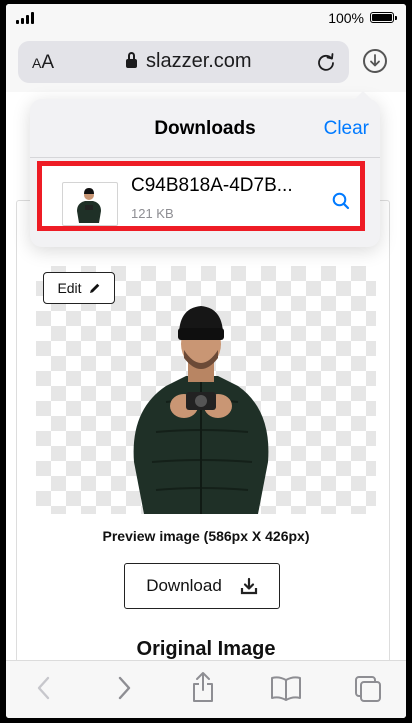 The image size is (412, 723). What do you see at coordinates (90, 204) in the screenshot?
I see `download-thumbnail` at bounding box center [90, 204].